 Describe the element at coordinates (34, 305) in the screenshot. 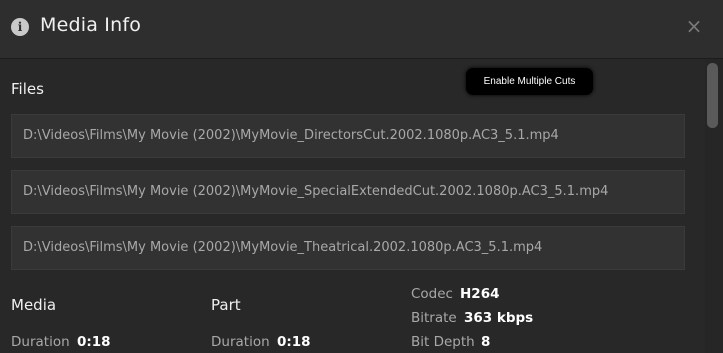

I see `media-heading: Media` at that location.